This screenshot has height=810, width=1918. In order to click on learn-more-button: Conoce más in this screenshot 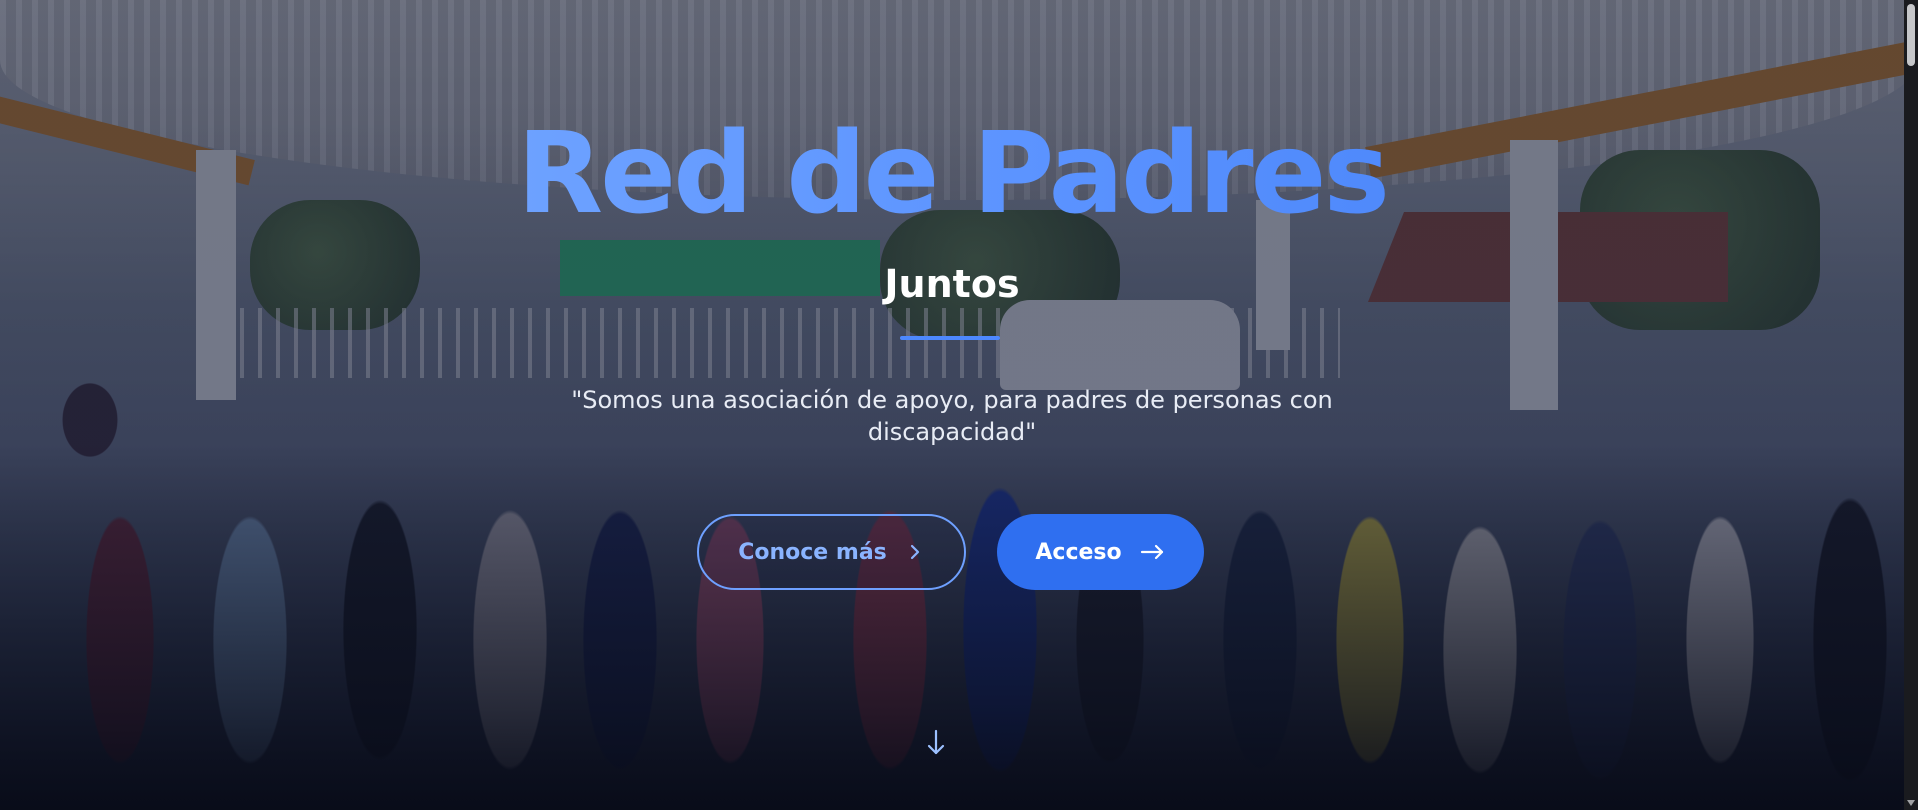, I will do `click(831, 552)`.